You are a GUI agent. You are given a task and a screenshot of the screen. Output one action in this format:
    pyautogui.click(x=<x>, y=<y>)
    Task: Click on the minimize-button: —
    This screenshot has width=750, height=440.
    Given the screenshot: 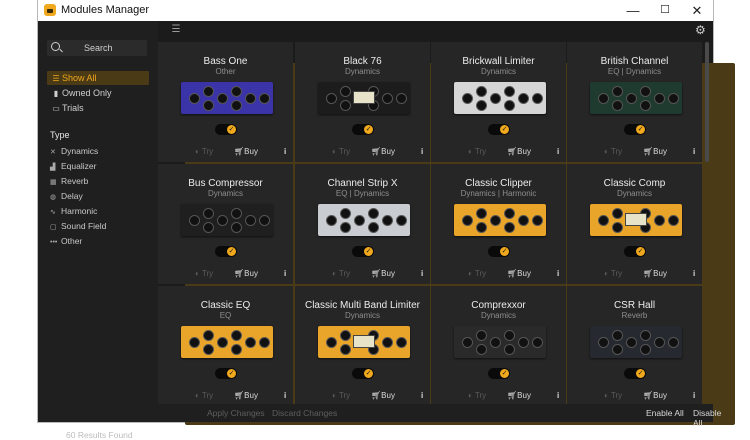 What is the action you would take?
    pyautogui.click(x=633, y=10)
    